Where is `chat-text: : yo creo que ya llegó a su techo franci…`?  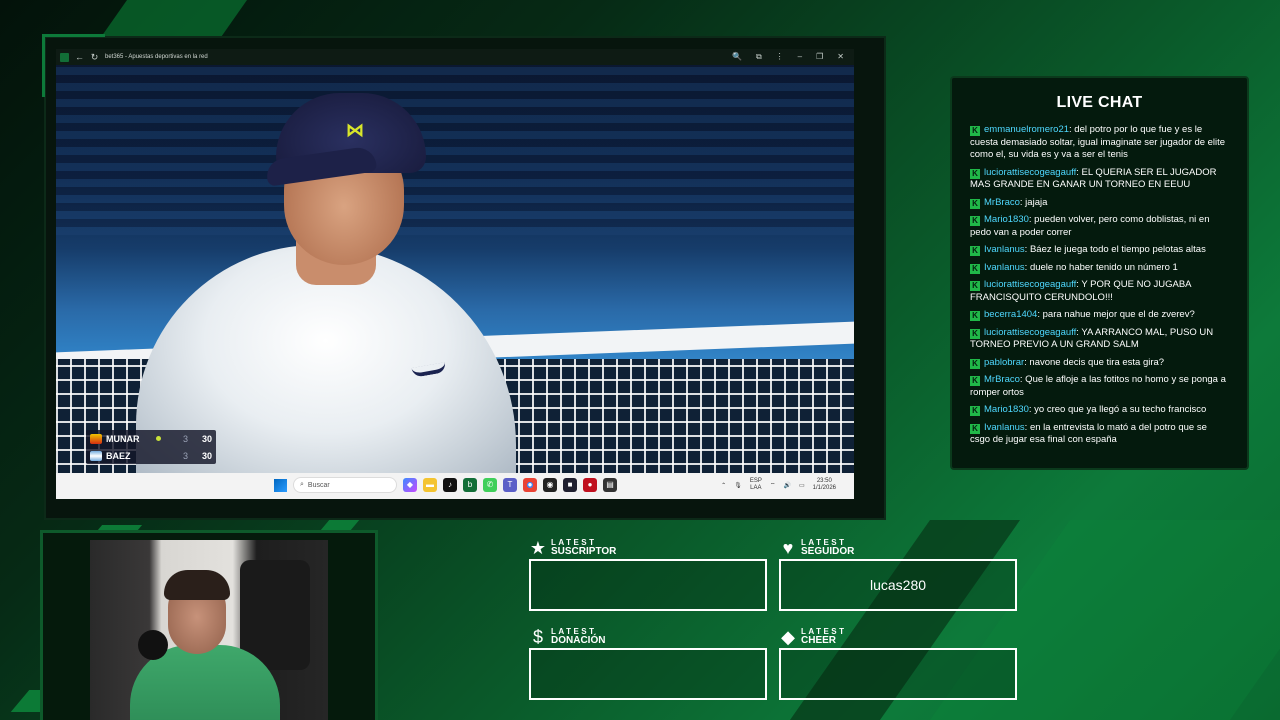
chat-text: : yo creo que ya llegó a su techo franci… is located at coordinates (1117, 409).